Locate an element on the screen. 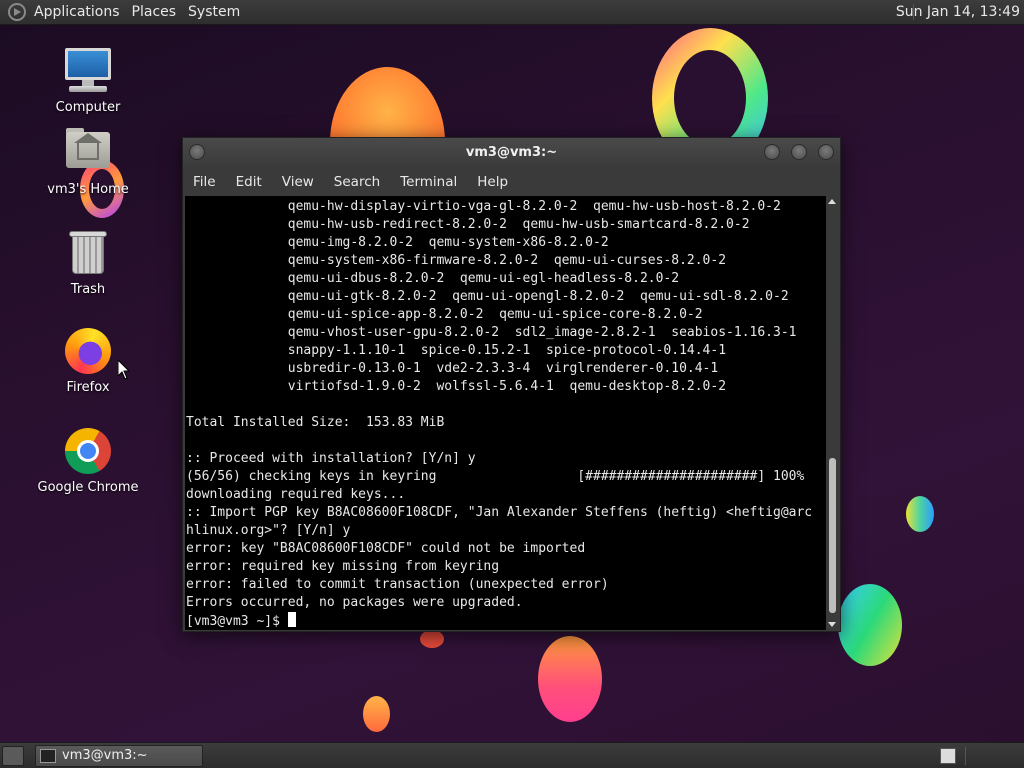 The height and width of the screenshot is (768, 1024). text-cursor is located at coordinates (291, 619).